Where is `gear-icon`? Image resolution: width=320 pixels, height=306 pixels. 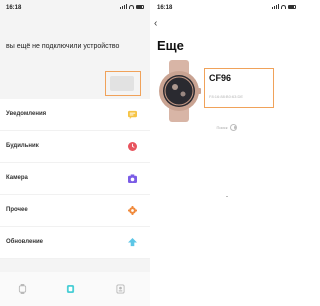
gear-icon is located at coordinates (132, 210).